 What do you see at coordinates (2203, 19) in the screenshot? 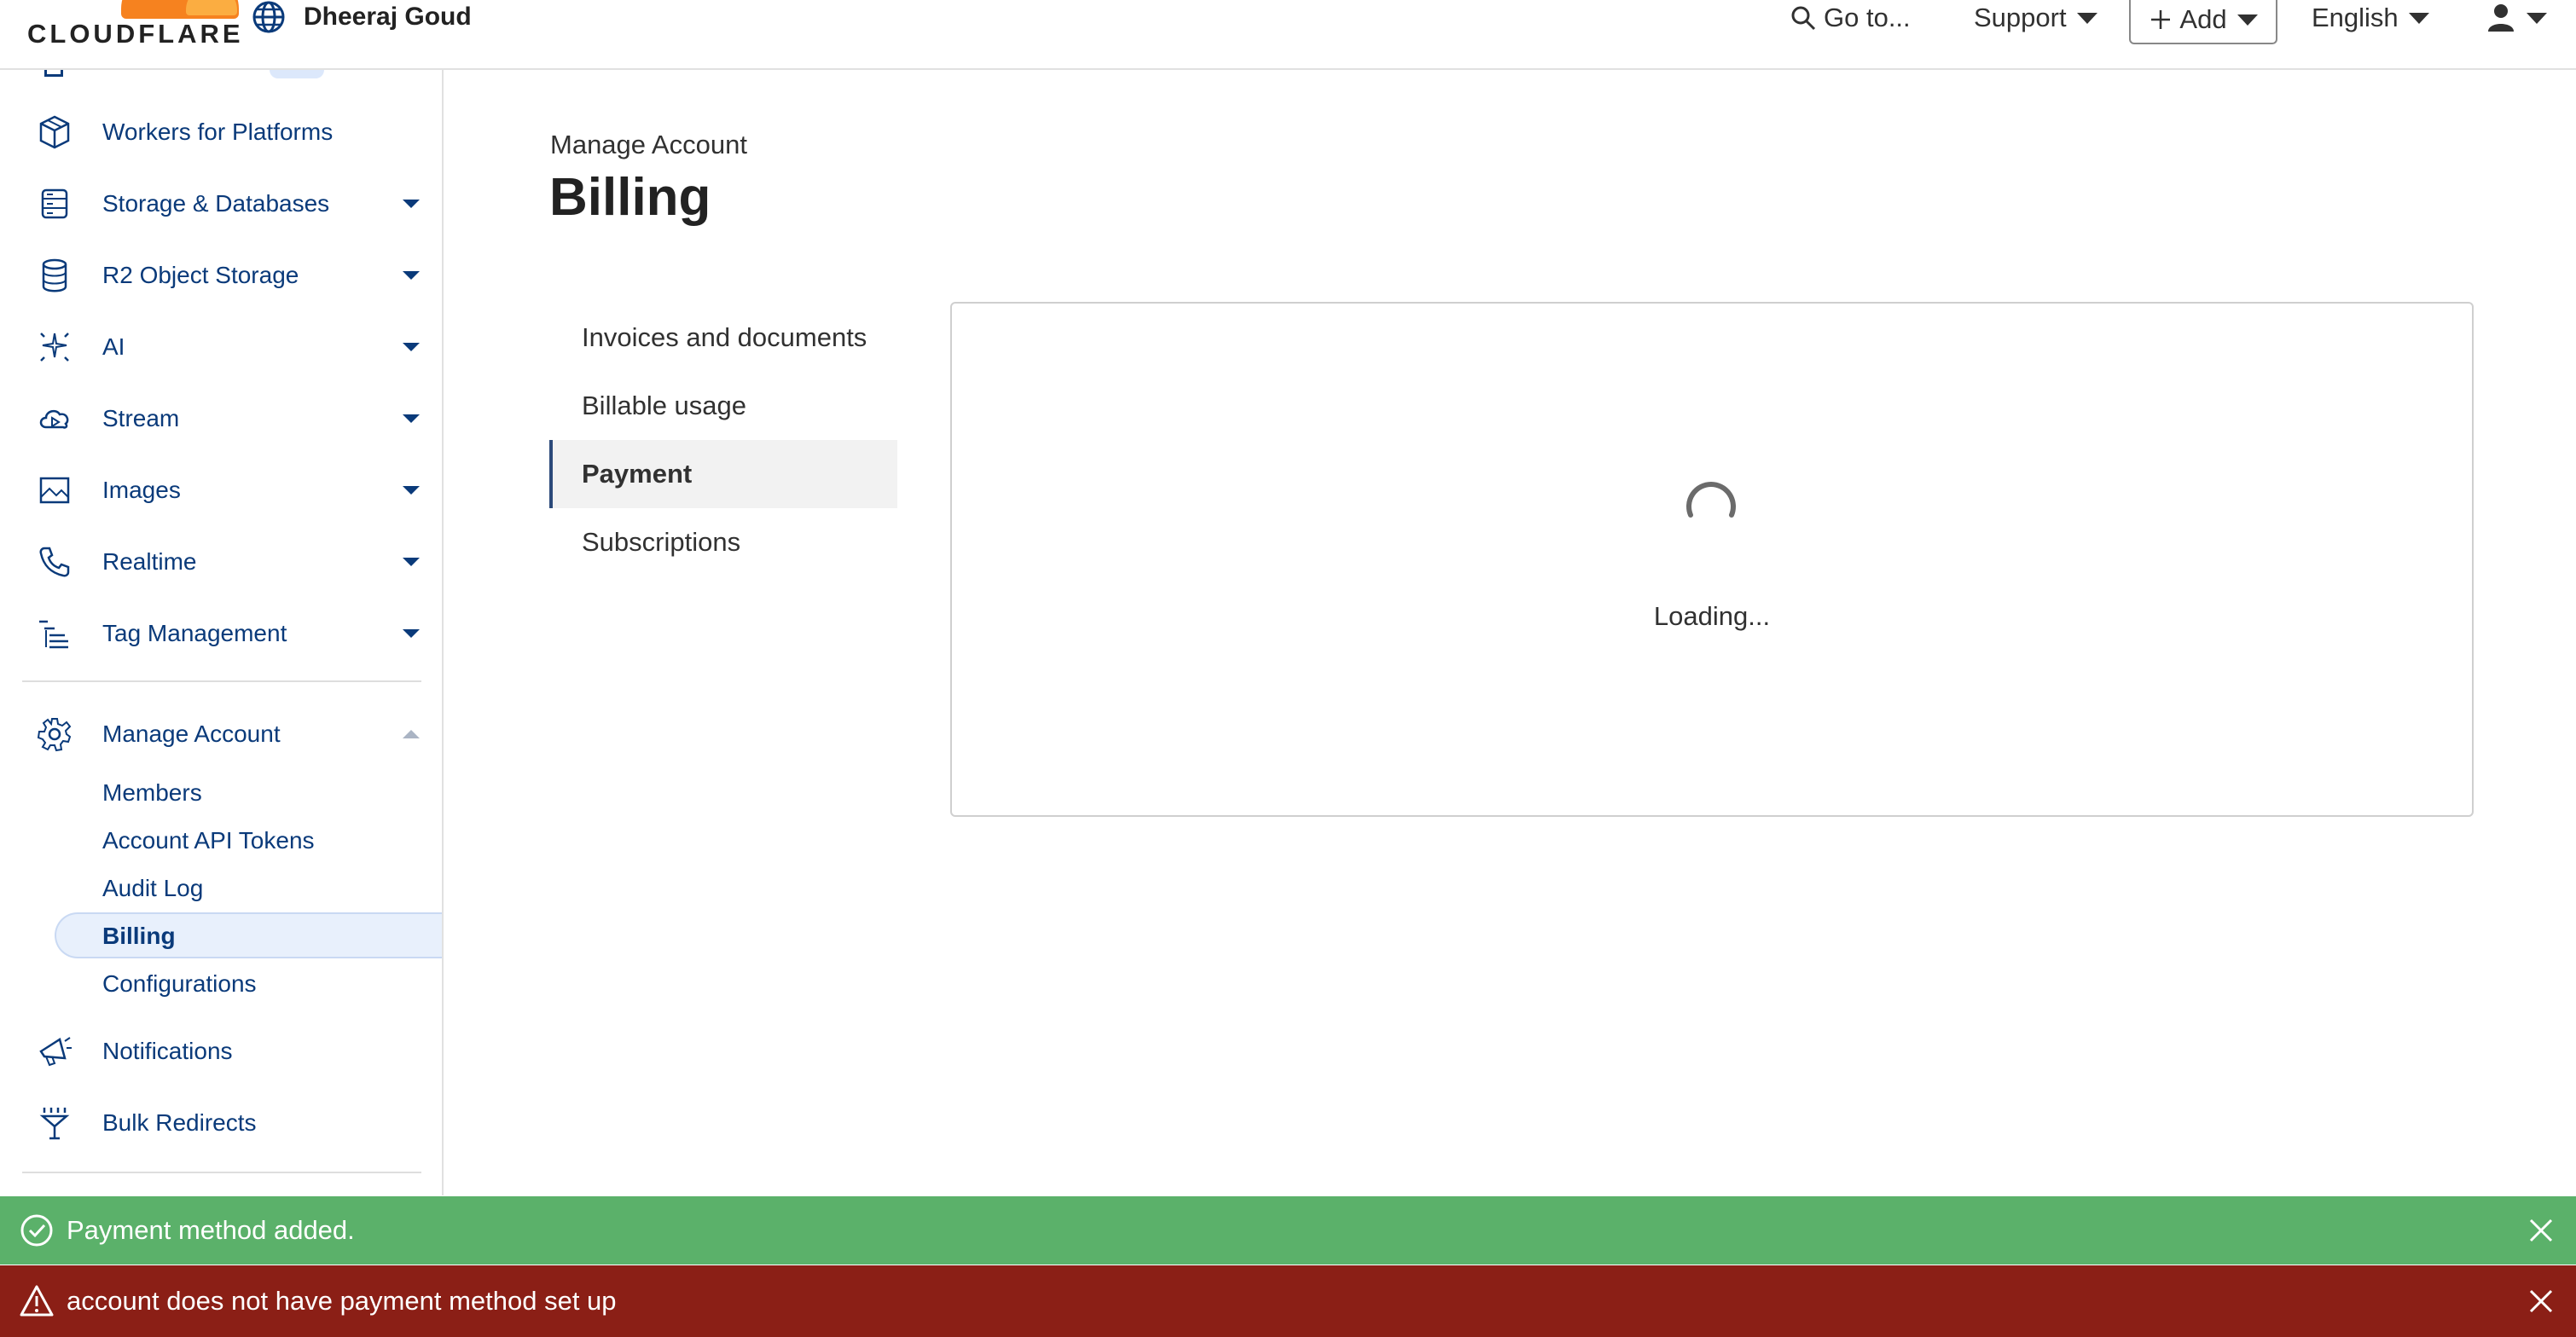
I see `add-label: Add` at bounding box center [2203, 19].